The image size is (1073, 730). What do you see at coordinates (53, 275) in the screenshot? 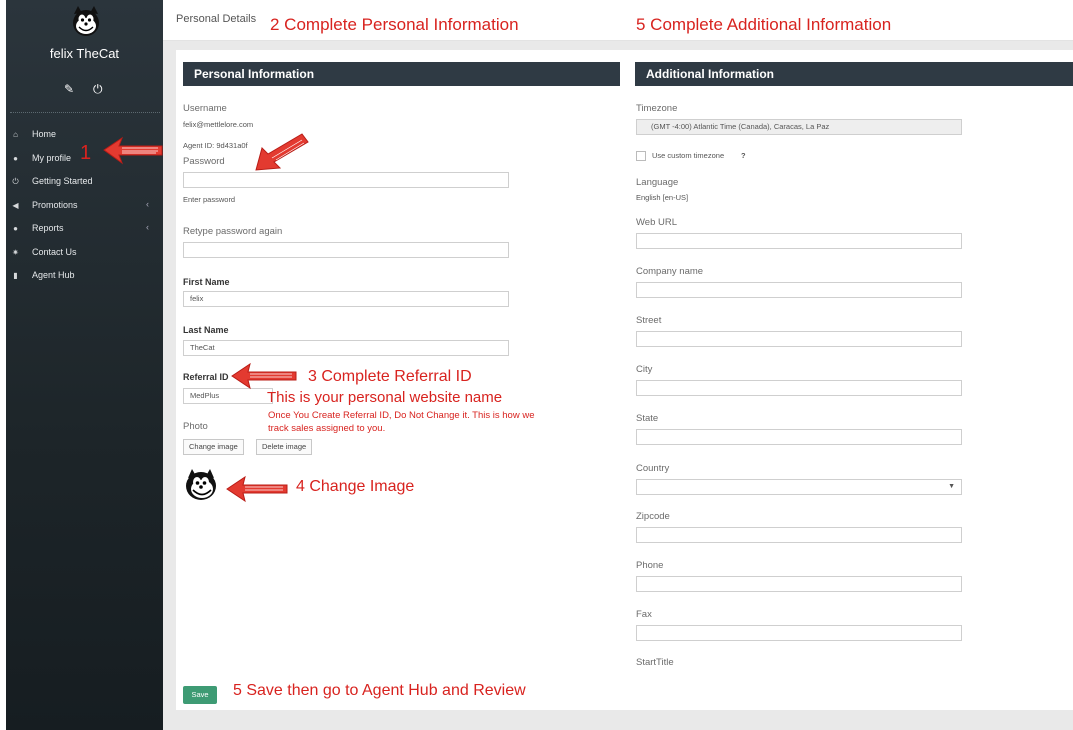
I see `sidebar-item-label: Agent Hub` at bounding box center [53, 275].